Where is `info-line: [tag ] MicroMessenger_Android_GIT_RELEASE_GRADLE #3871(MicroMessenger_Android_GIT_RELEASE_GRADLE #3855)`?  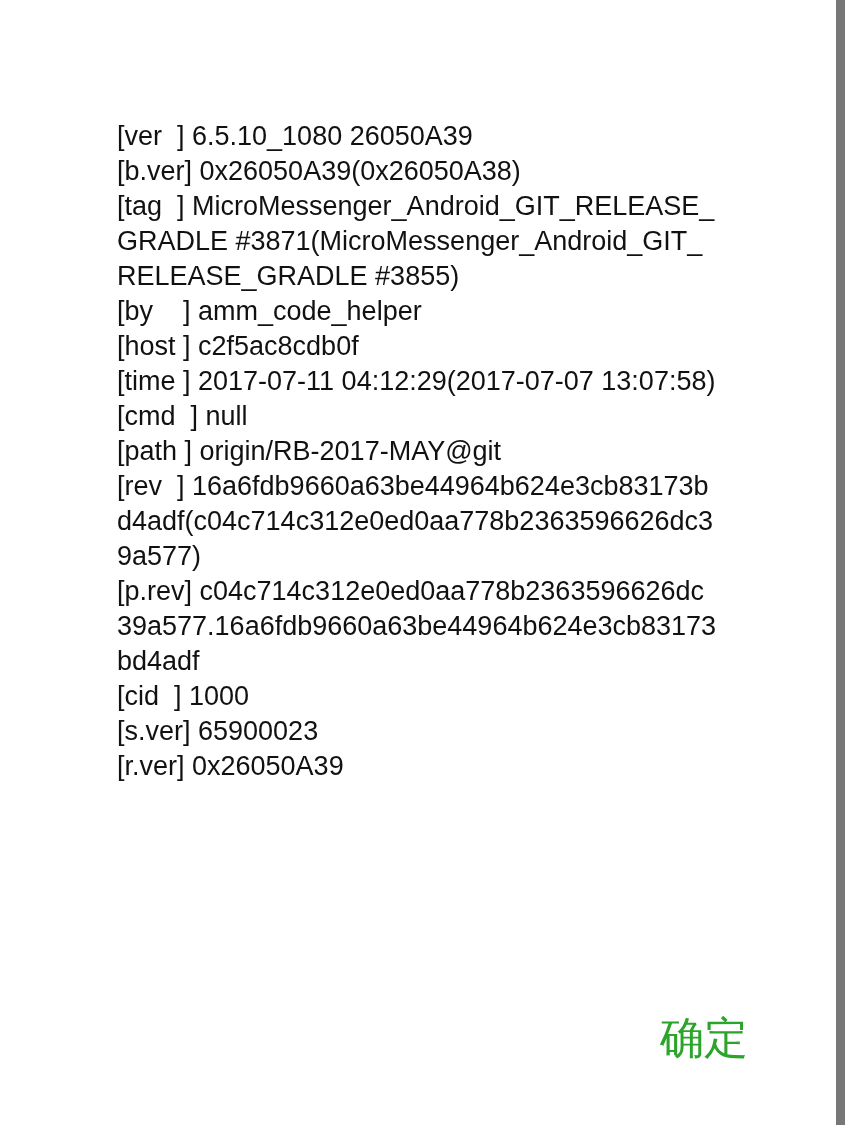 info-line: [tag ] MicroMessenger_Android_GIT_RELEASE_GRADLE #3871(MicroMessenger_Android_GIT_RELEASE_GRADLE #3855) is located at coordinates (416, 241).